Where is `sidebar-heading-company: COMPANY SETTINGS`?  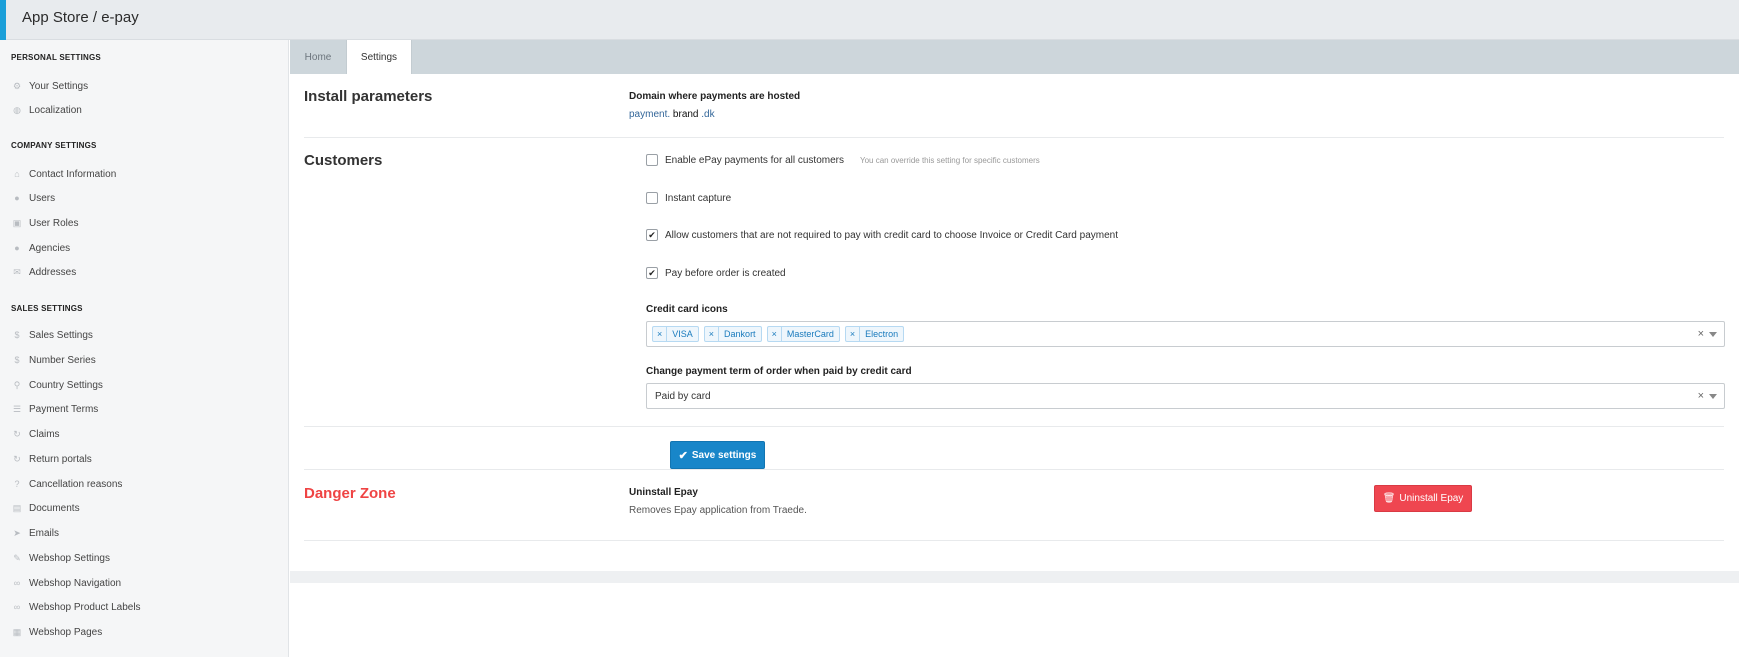 sidebar-heading-company: COMPANY SETTINGS is located at coordinates (54, 145).